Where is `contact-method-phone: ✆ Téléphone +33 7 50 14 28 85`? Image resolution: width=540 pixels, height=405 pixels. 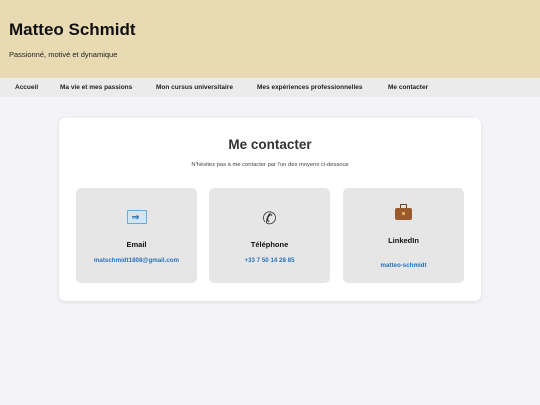 contact-method-phone: ✆ Téléphone +33 7 50 14 28 85 is located at coordinates (269, 235).